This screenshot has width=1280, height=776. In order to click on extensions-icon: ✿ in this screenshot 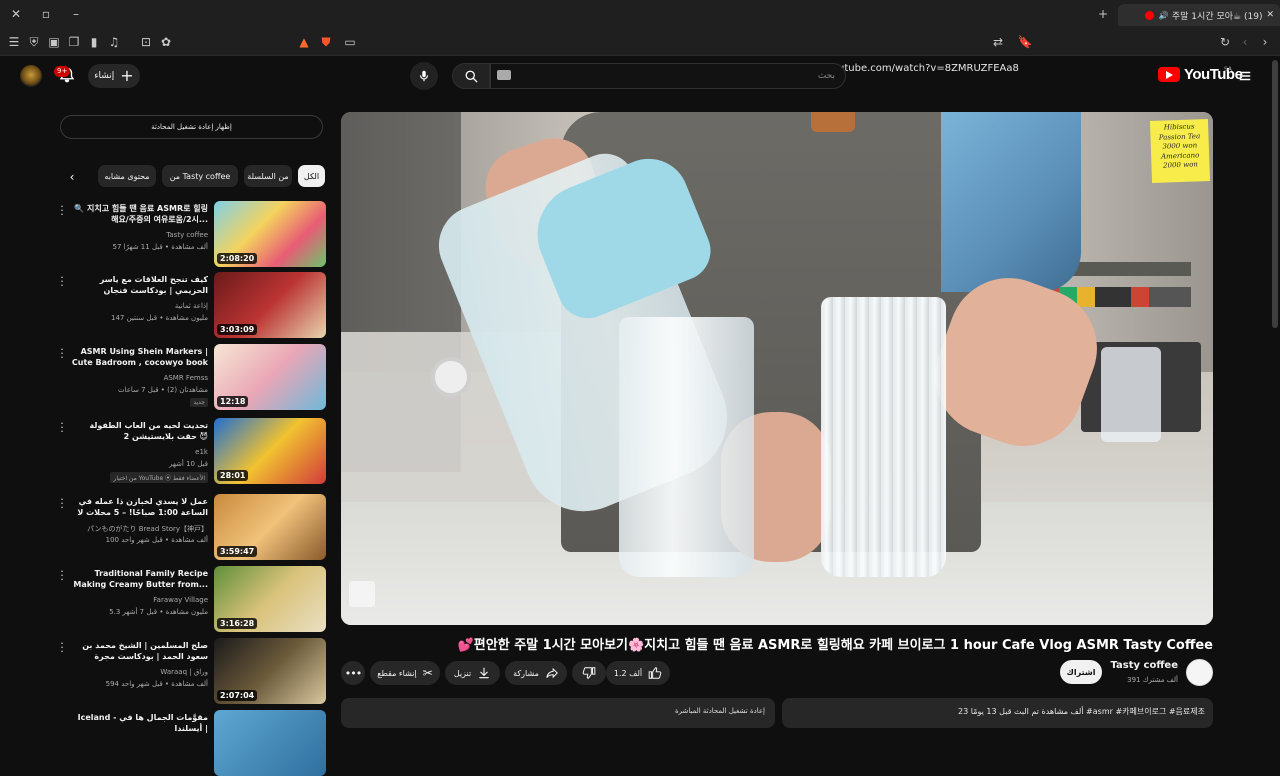, I will do `click(166, 42)`.